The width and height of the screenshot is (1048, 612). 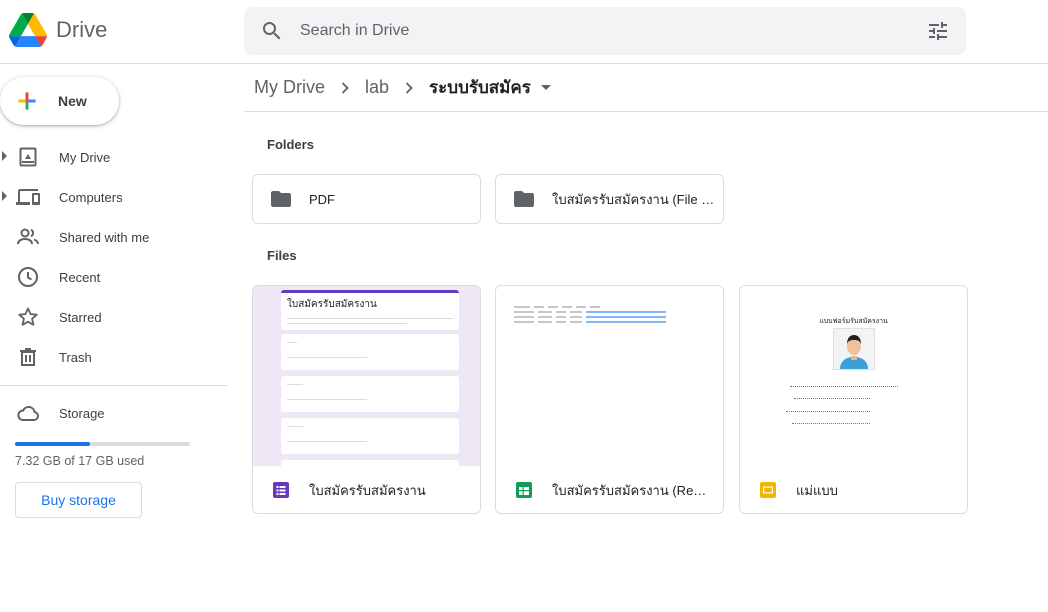 What do you see at coordinates (91, 197) in the screenshot?
I see `sidebar-item-label: Computers` at bounding box center [91, 197].